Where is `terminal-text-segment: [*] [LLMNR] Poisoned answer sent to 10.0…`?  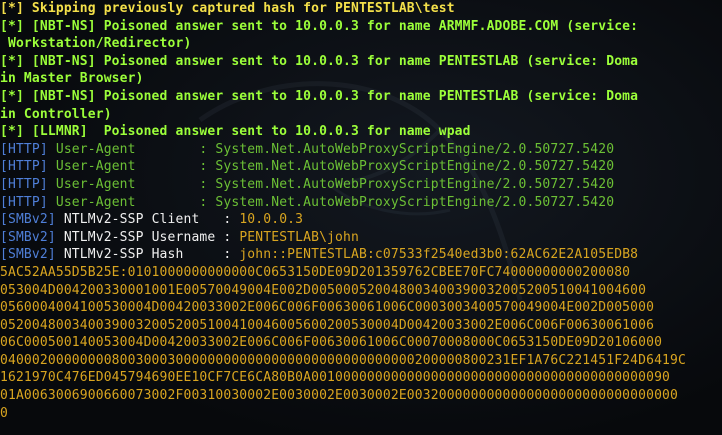 terminal-text-segment: [*] [LLMNR] Poisoned answer sent to 10.0… is located at coordinates (235, 132).